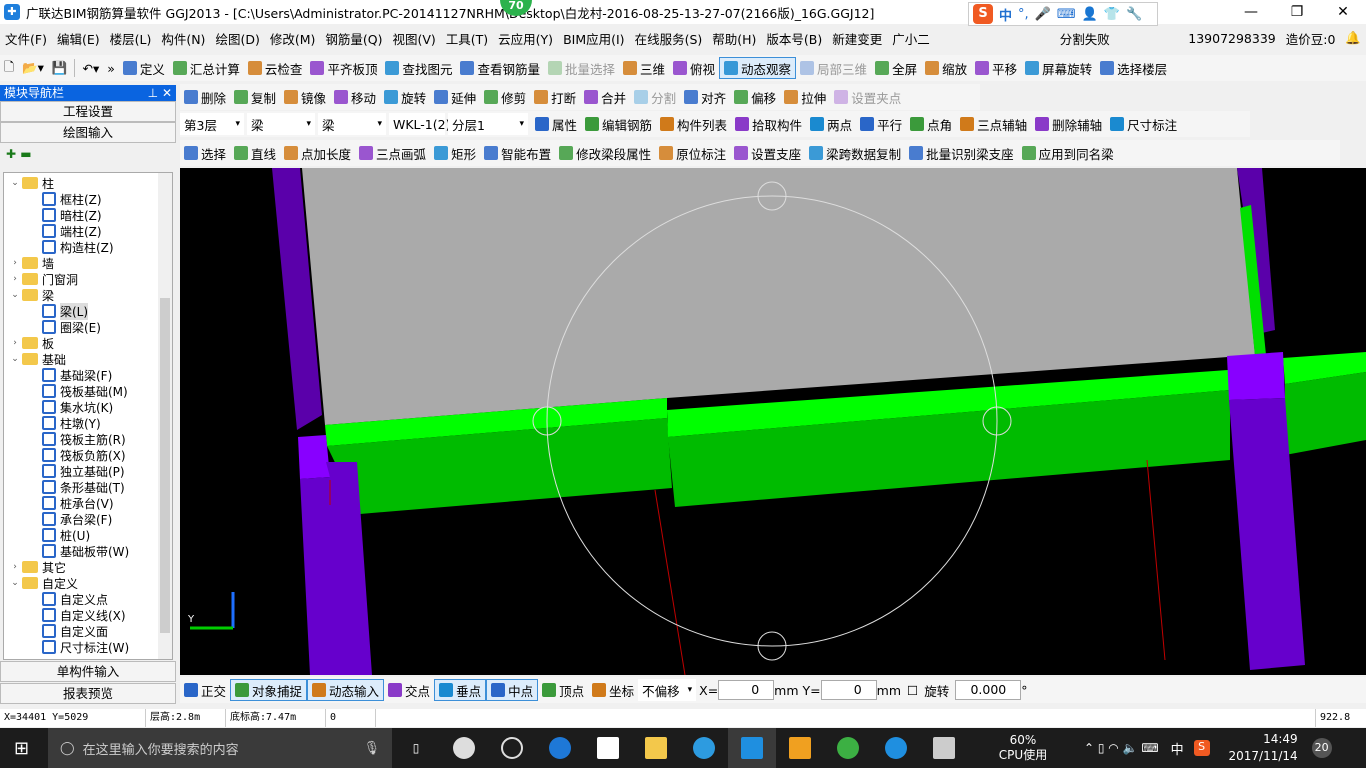 The height and width of the screenshot is (768, 1366). Describe the element at coordinates (705, 97) in the screenshot. I see `toolbar-button: 对齐` at that location.